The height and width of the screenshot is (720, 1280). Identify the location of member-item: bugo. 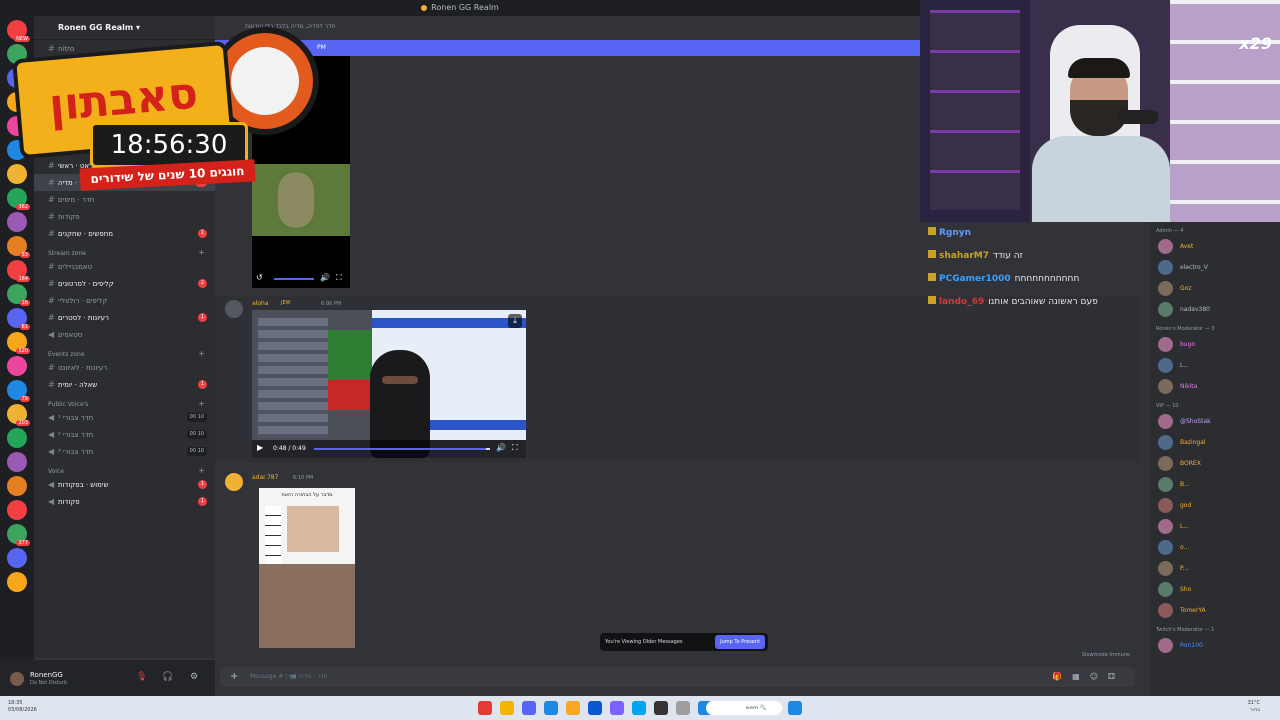
(1215, 344).